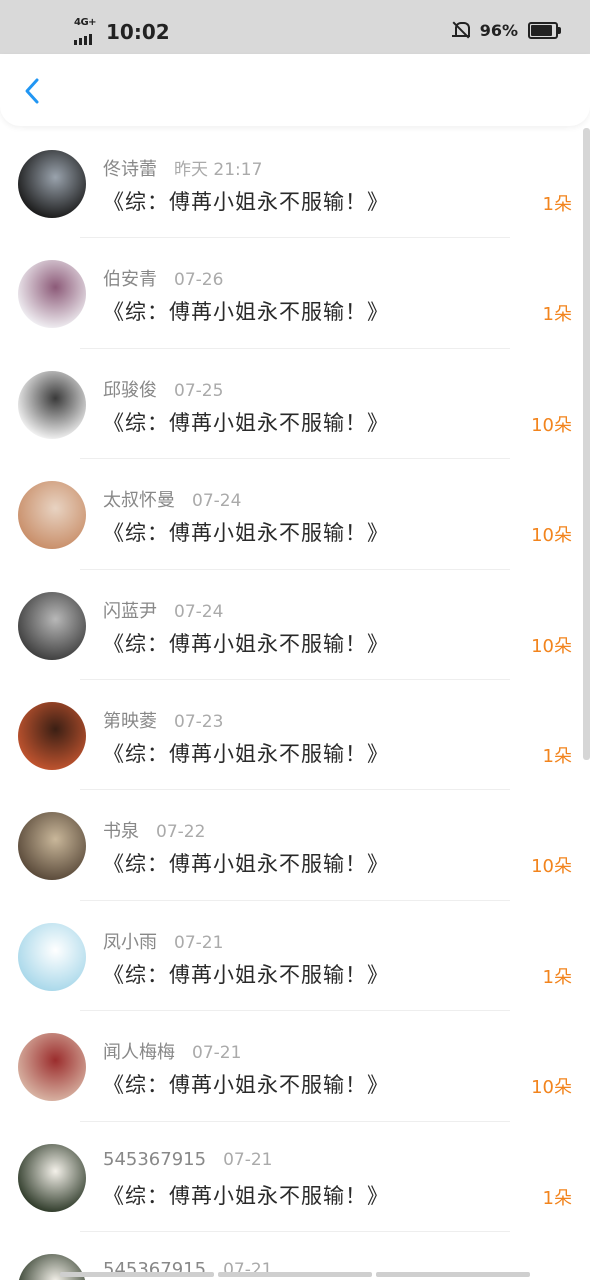  I want to click on status-left: 4G+ 10:02, so click(122, 31).